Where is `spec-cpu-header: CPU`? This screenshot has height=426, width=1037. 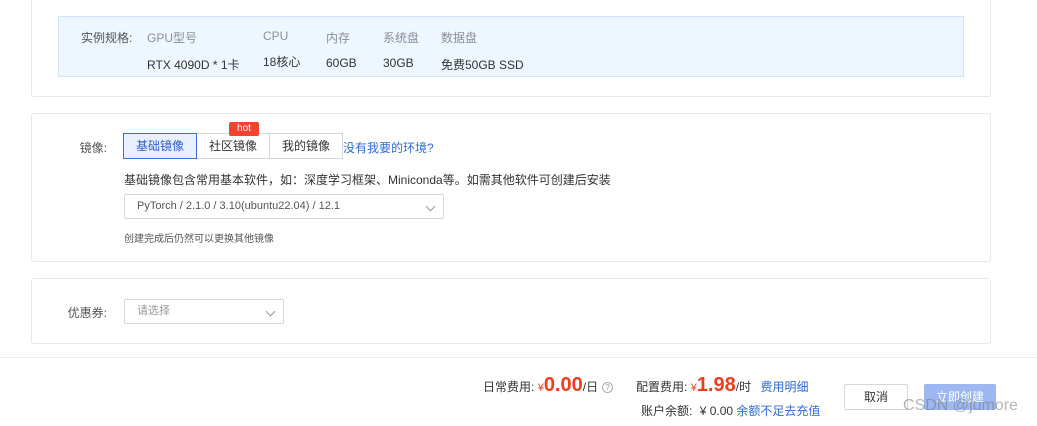 spec-cpu-header: CPU is located at coordinates (276, 36).